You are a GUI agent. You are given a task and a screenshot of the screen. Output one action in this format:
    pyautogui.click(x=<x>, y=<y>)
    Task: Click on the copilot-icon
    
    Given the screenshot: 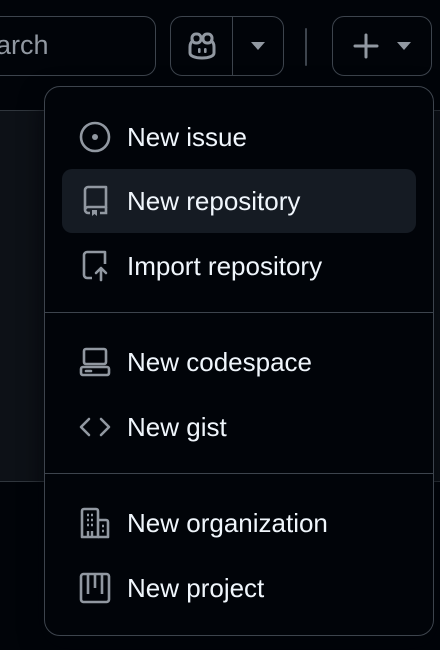 What is the action you would take?
    pyautogui.click(x=202, y=46)
    